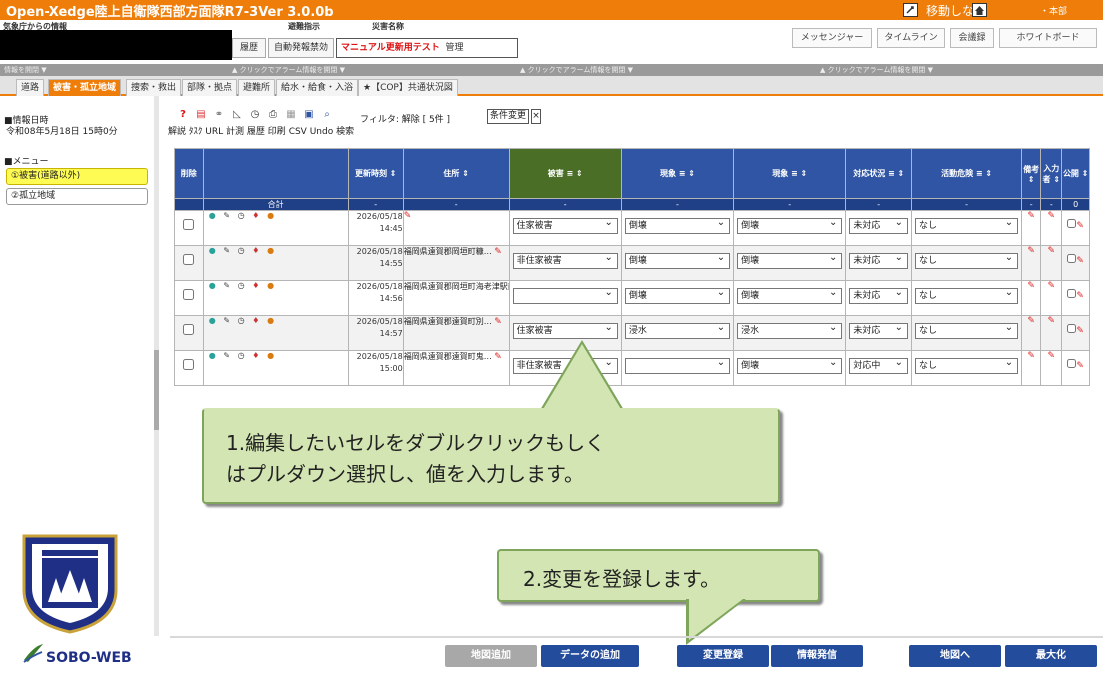  I want to click on move-toggle-icon, so click(910, 10).